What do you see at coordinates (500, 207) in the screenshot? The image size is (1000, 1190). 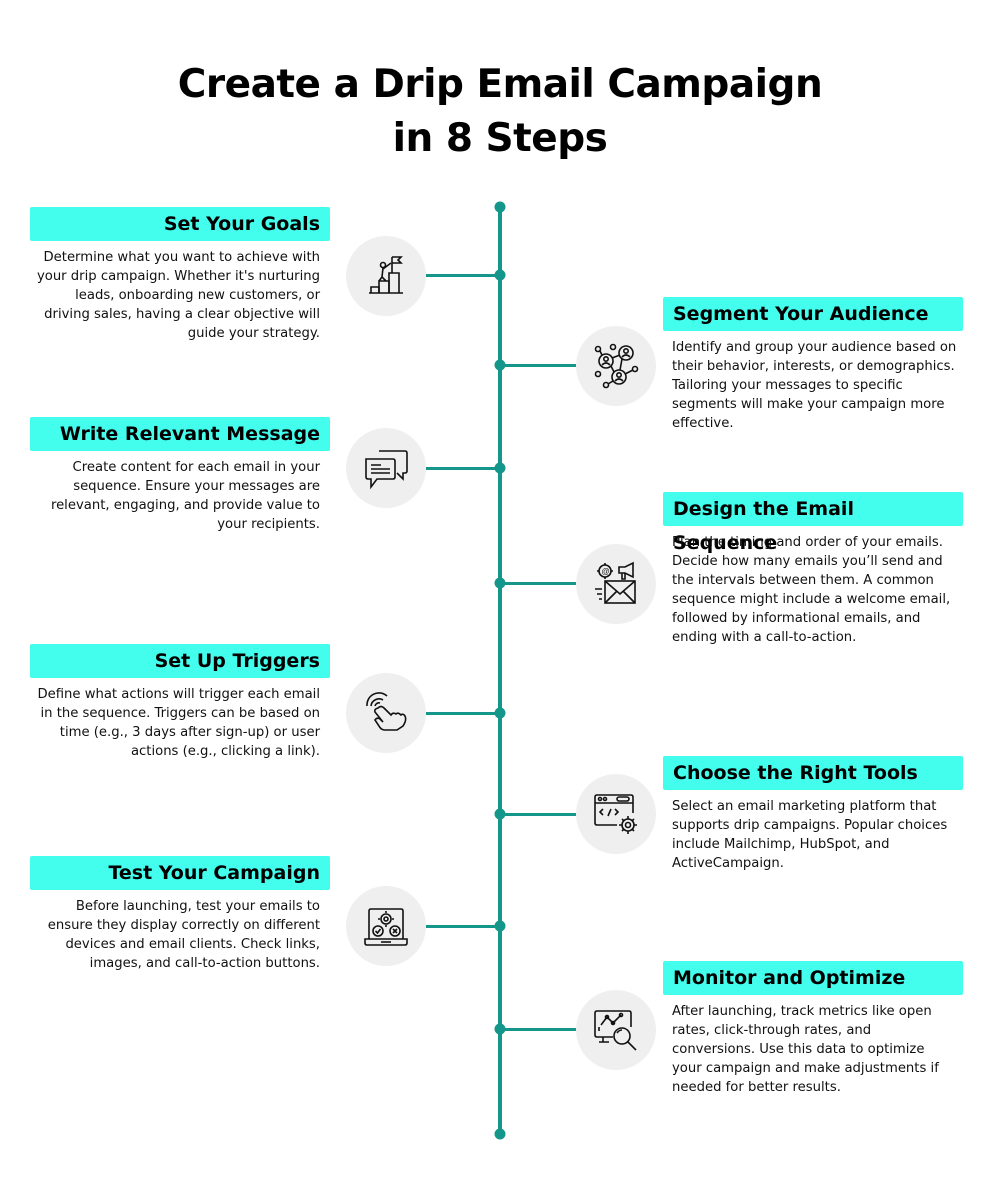 I see `timeline-start-dot` at bounding box center [500, 207].